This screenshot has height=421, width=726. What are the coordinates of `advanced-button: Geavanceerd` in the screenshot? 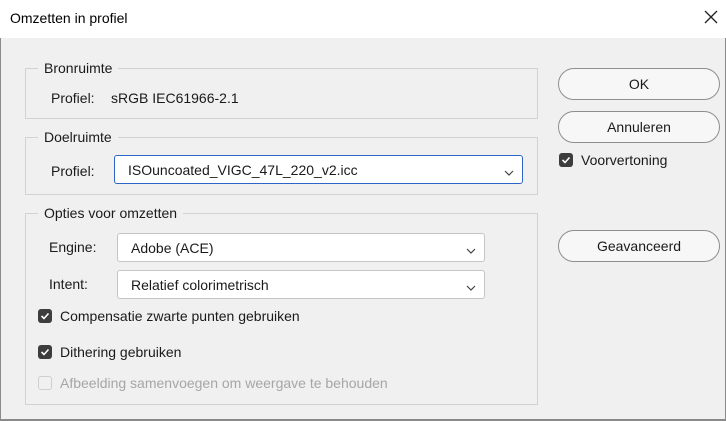 It's located at (639, 246).